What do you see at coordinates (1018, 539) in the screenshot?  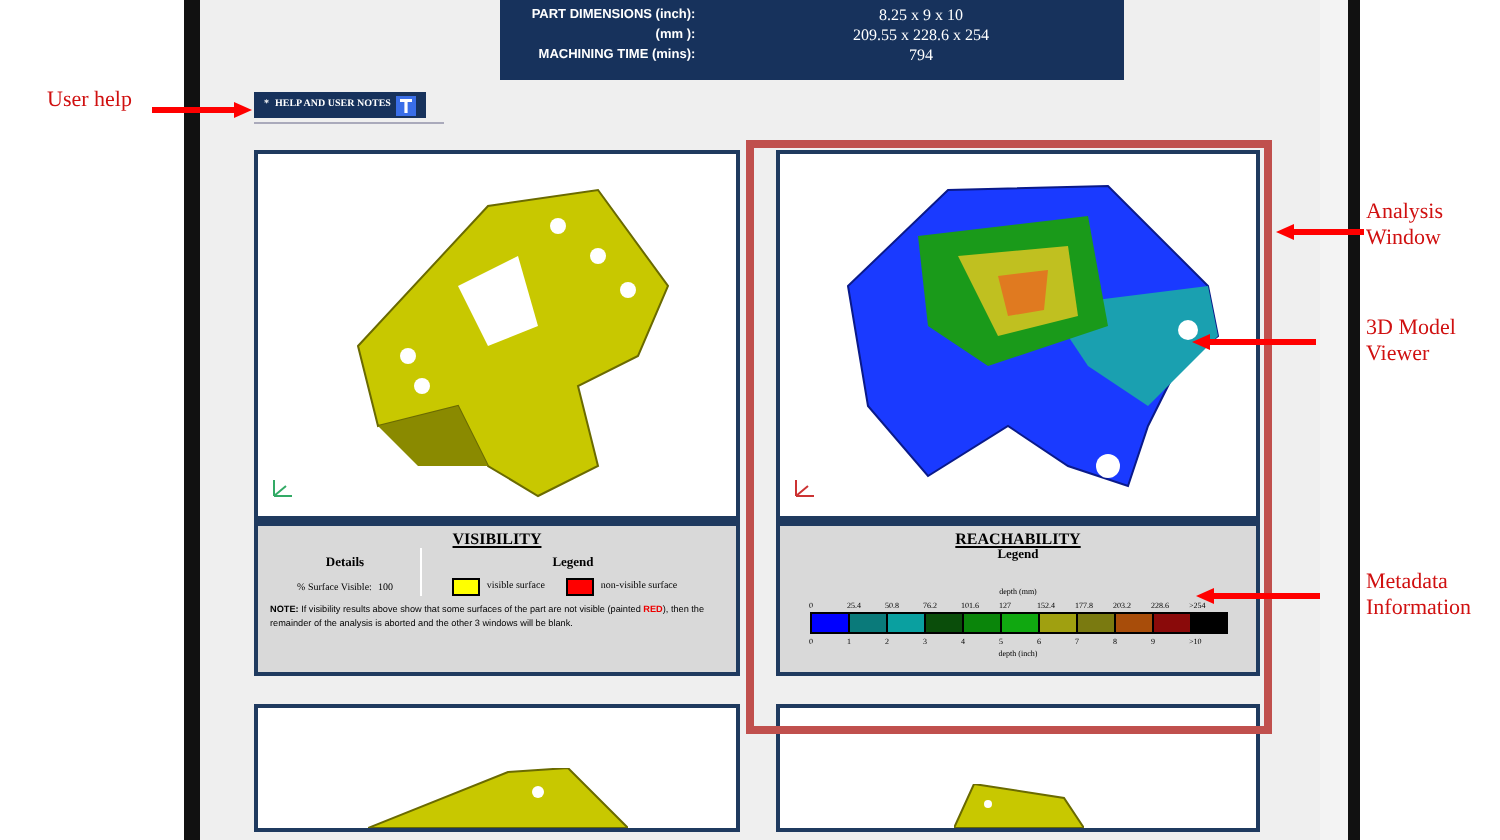 I see `panel-title: REACHABILITY` at bounding box center [1018, 539].